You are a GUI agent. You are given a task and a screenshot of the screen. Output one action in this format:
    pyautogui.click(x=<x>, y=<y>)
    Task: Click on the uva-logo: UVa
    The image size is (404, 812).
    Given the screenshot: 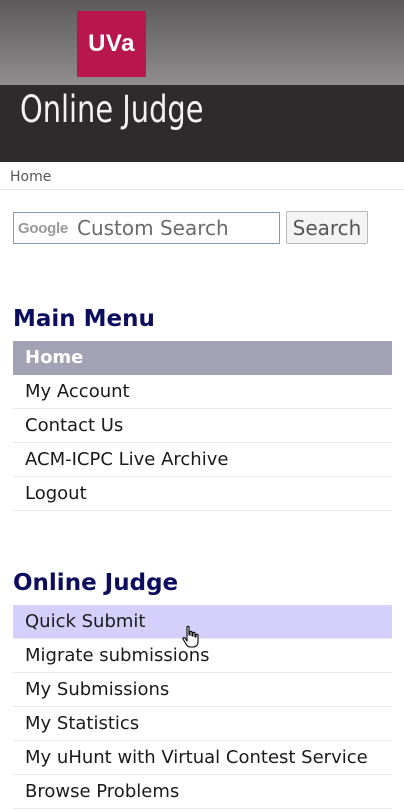 What is the action you would take?
    pyautogui.click(x=111, y=44)
    